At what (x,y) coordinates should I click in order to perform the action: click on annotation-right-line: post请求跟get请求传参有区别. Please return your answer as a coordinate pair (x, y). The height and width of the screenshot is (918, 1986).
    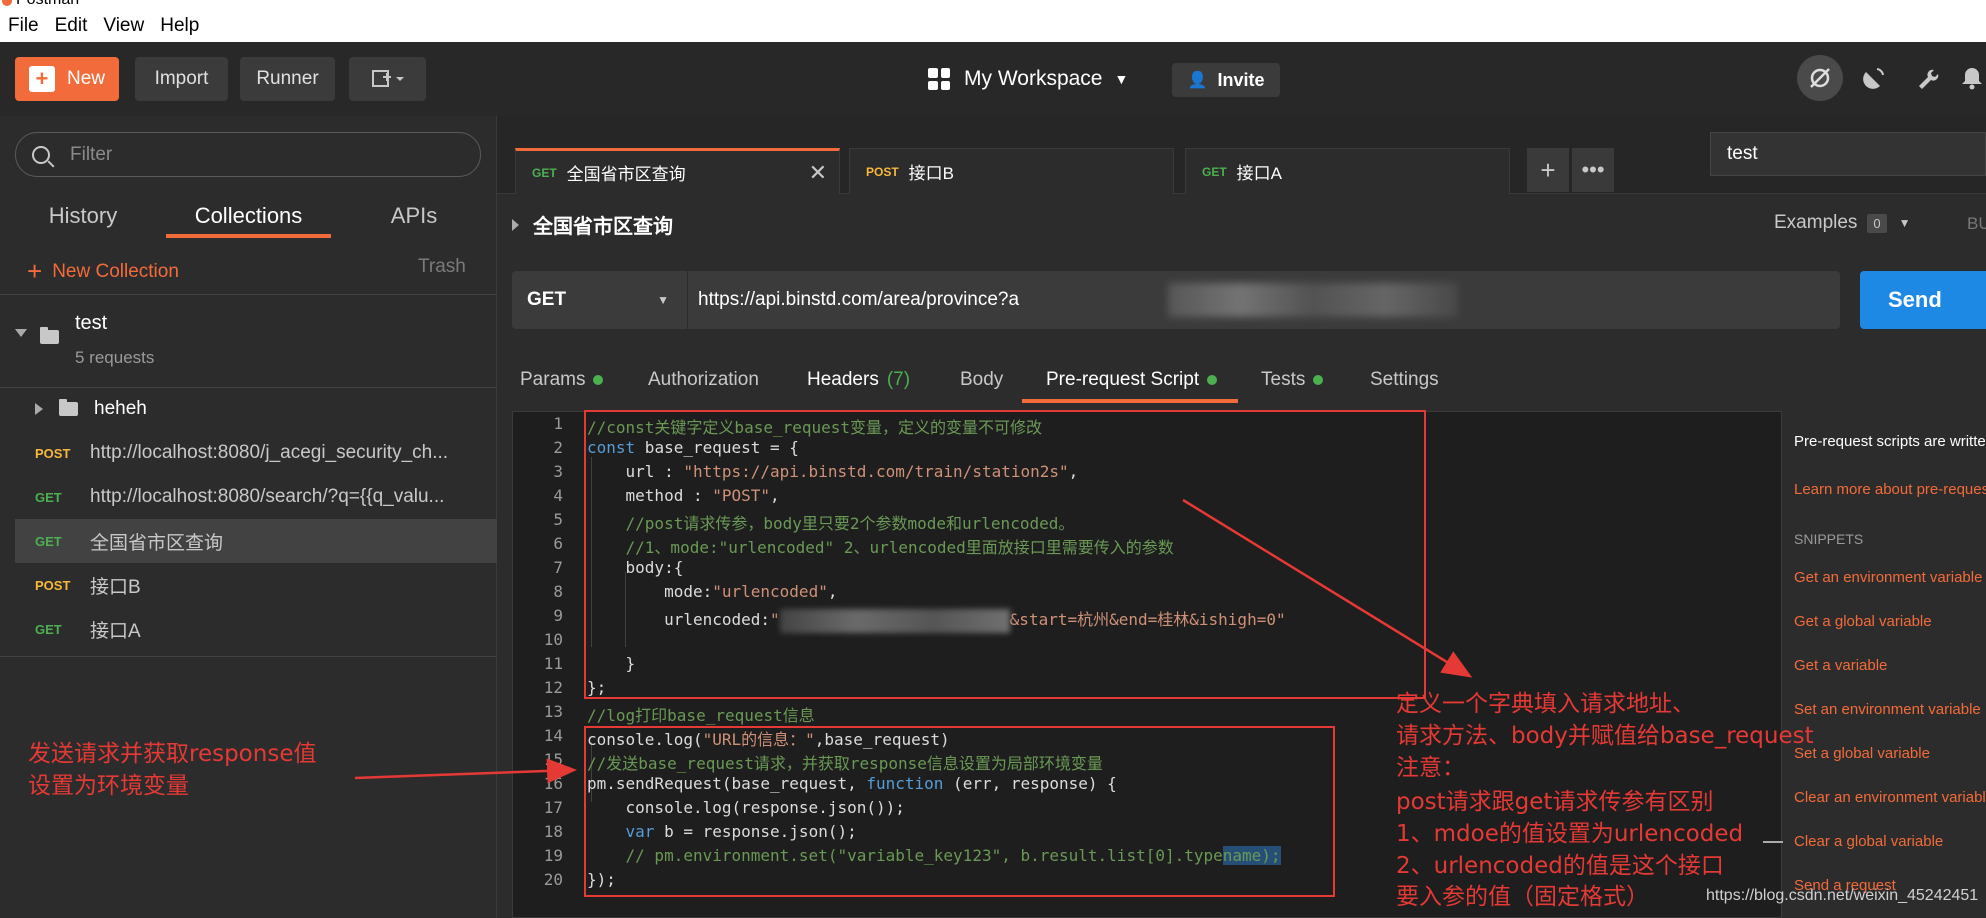
    Looking at the image, I should click on (1555, 802).